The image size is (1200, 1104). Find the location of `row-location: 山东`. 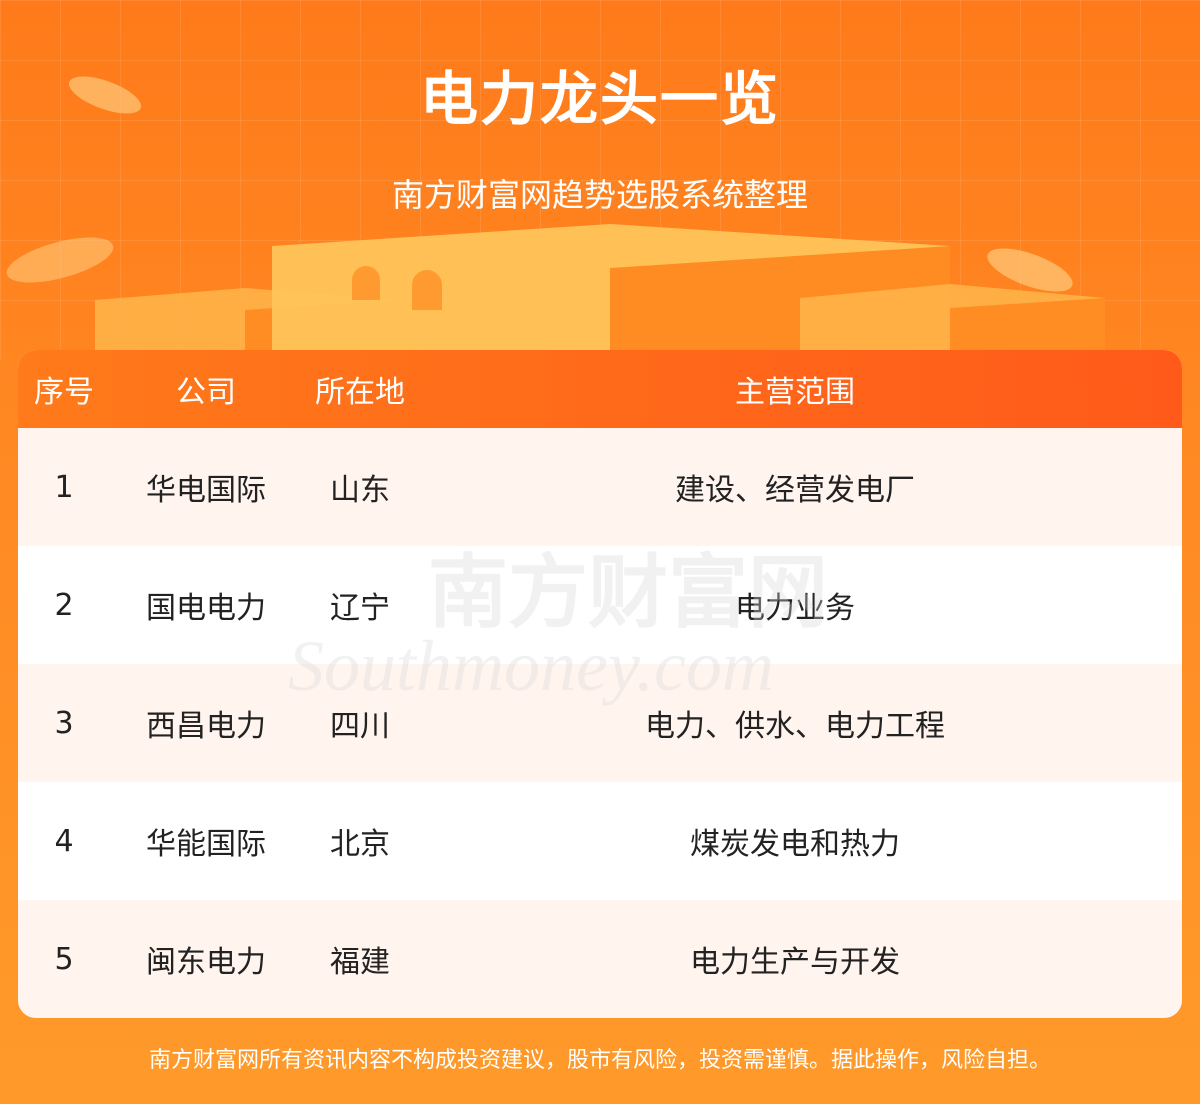

row-location: 山东 is located at coordinates (360, 490).